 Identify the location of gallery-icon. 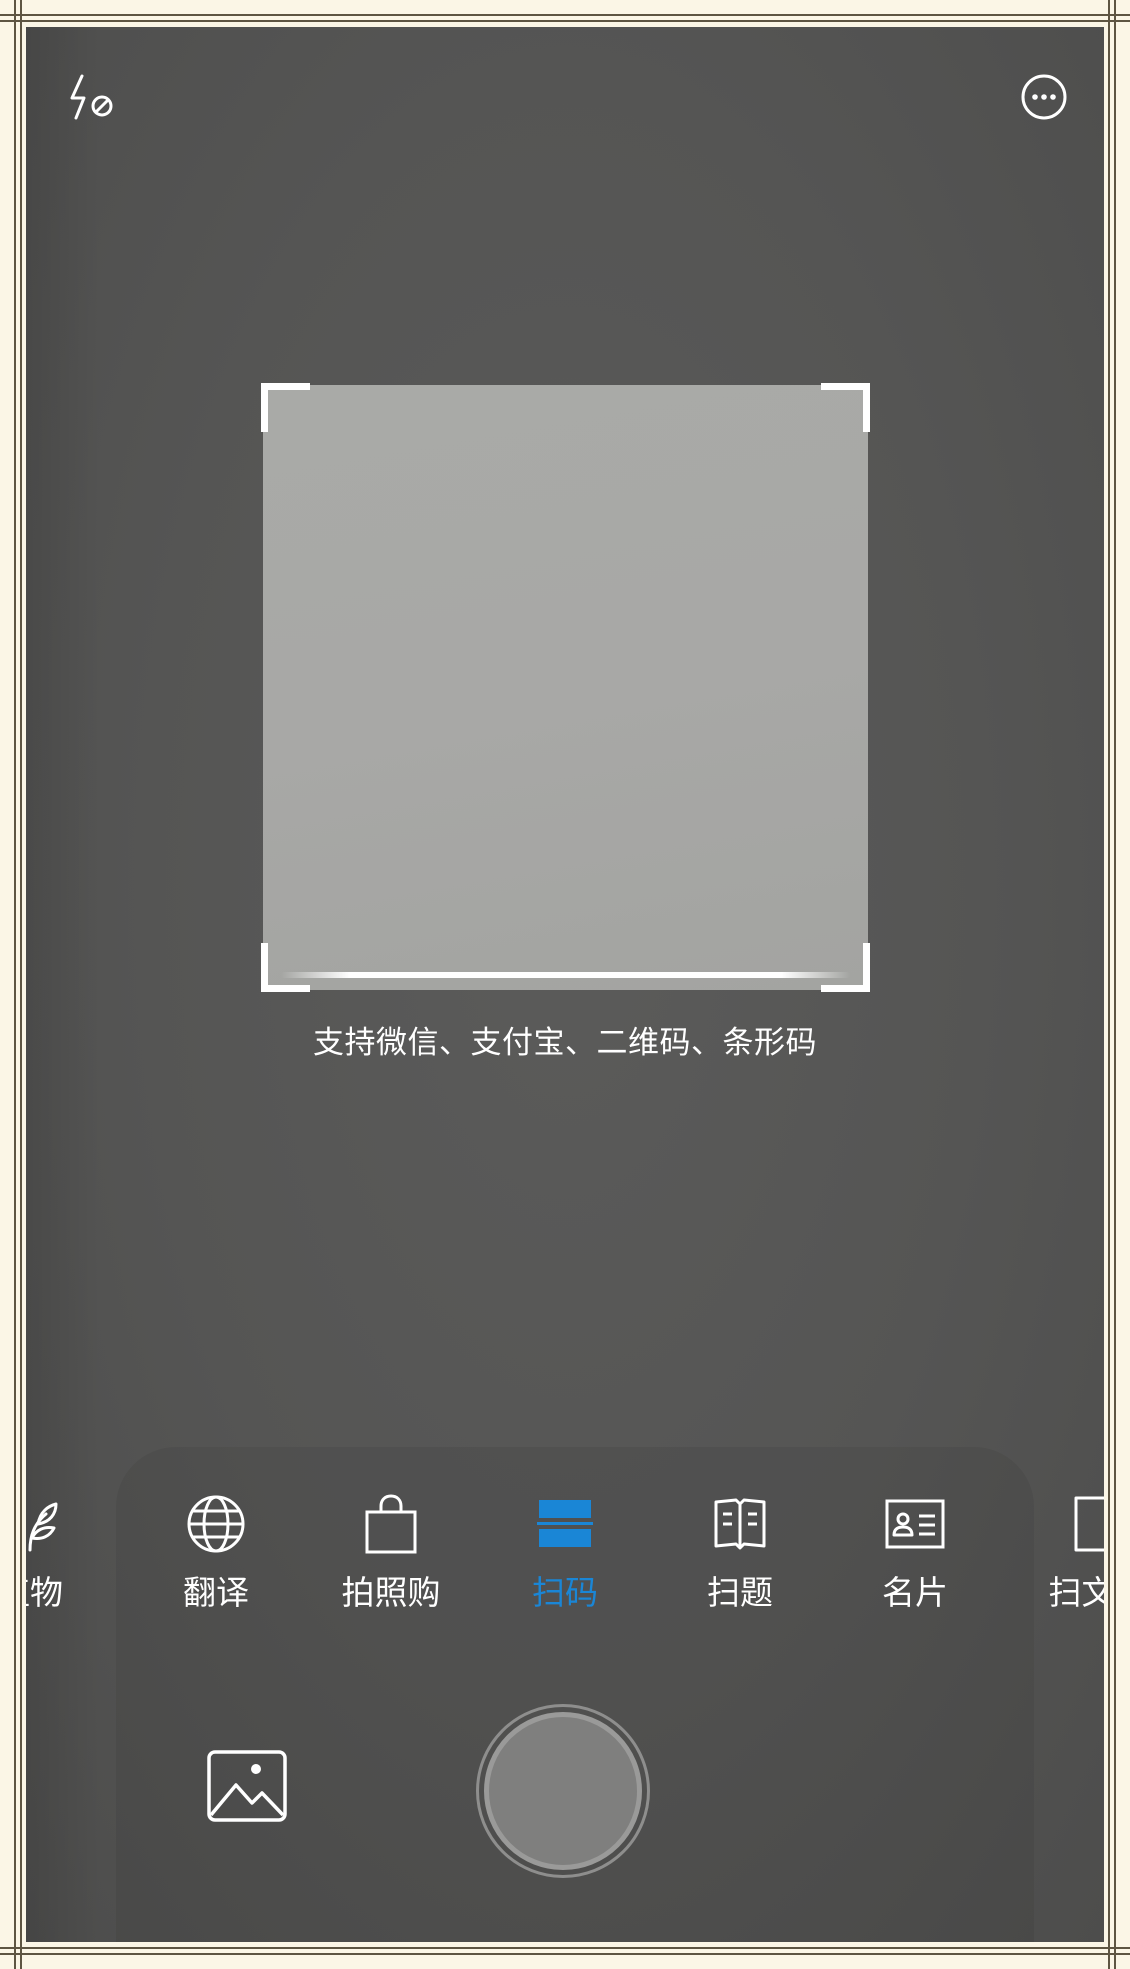
(247, 1786).